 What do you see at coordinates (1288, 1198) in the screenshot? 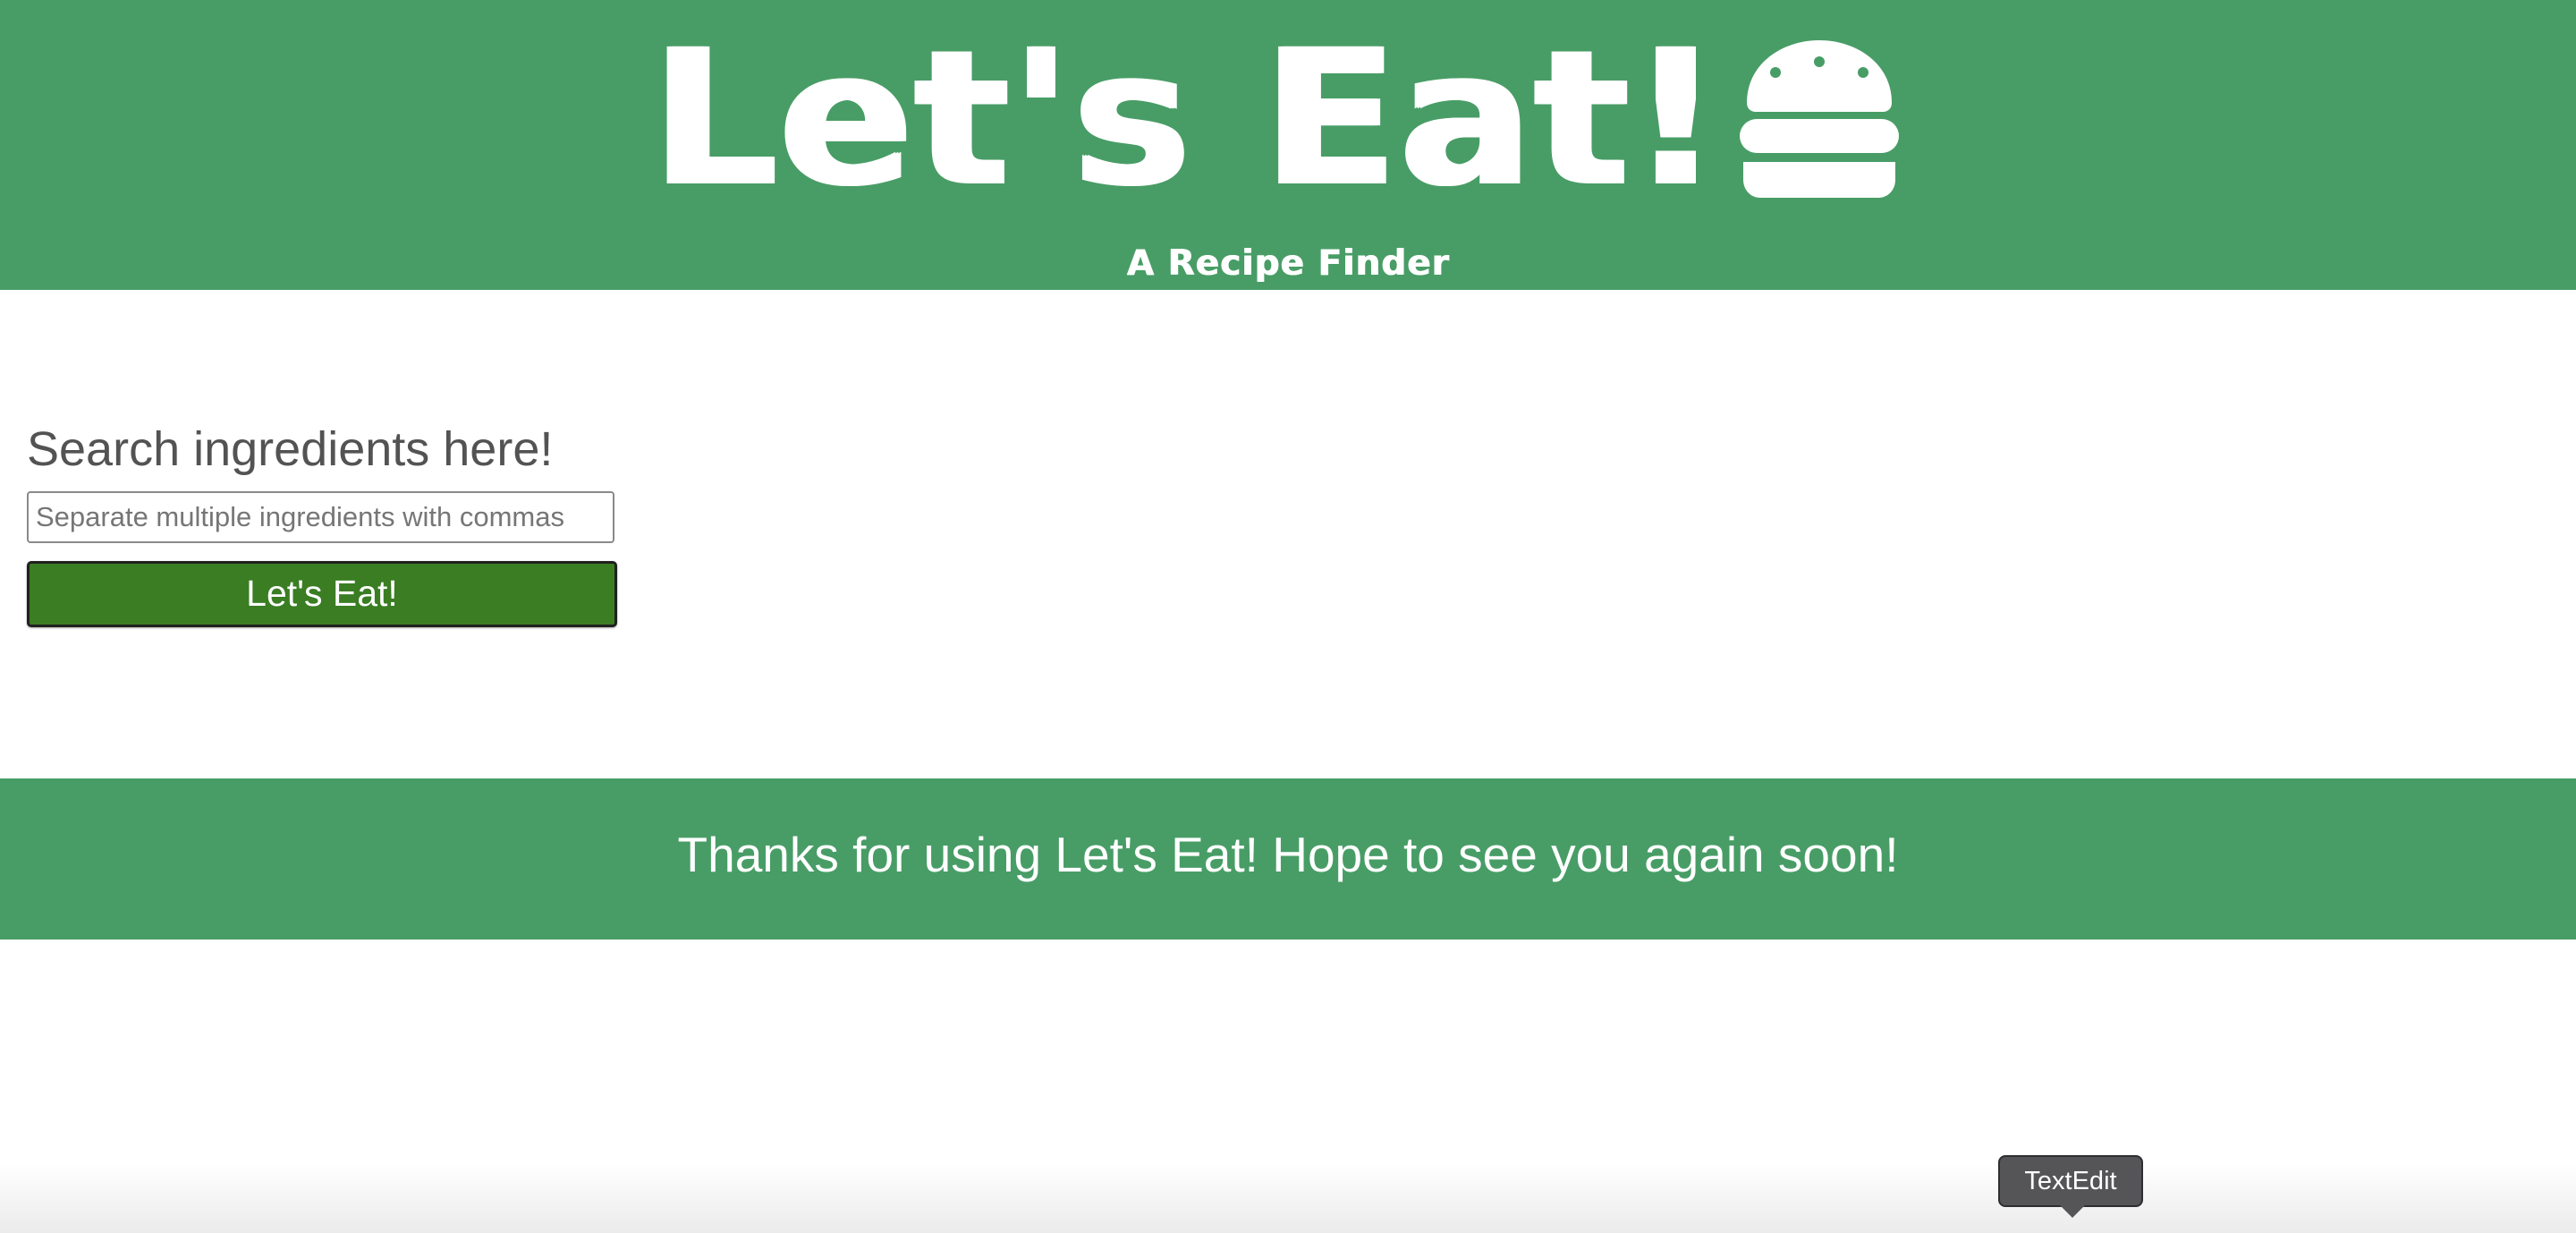
I see `dock-shadow` at bounding box center [1288, 1198].